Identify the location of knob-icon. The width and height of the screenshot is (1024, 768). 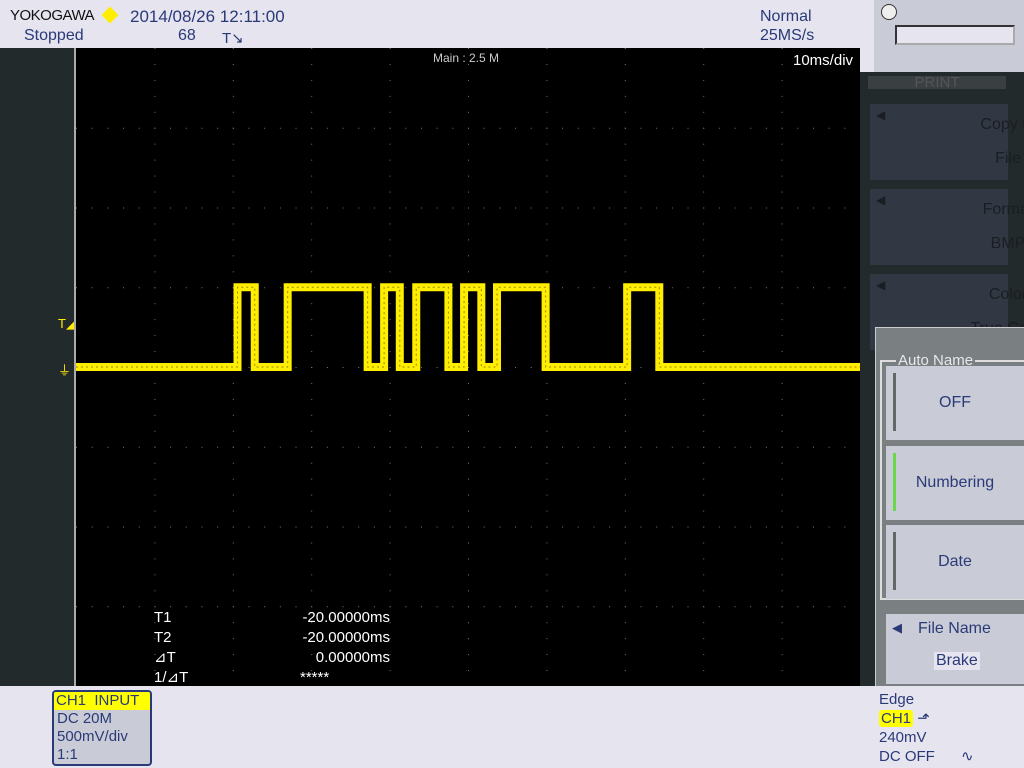
(889, 12).